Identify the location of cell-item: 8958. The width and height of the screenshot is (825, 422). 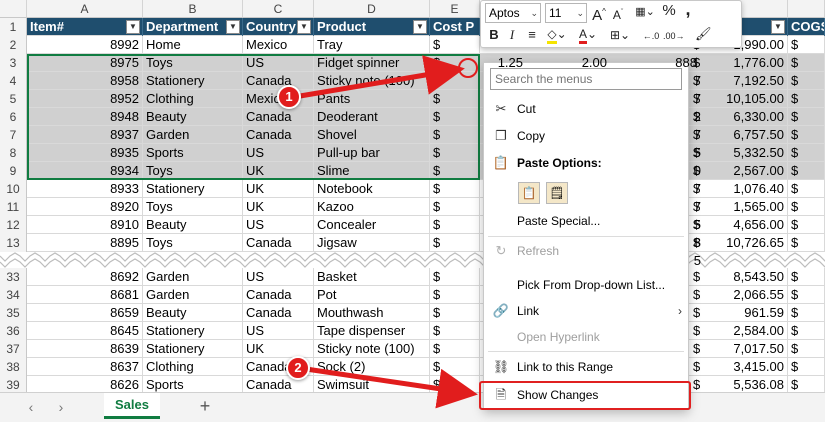
(85, 81).